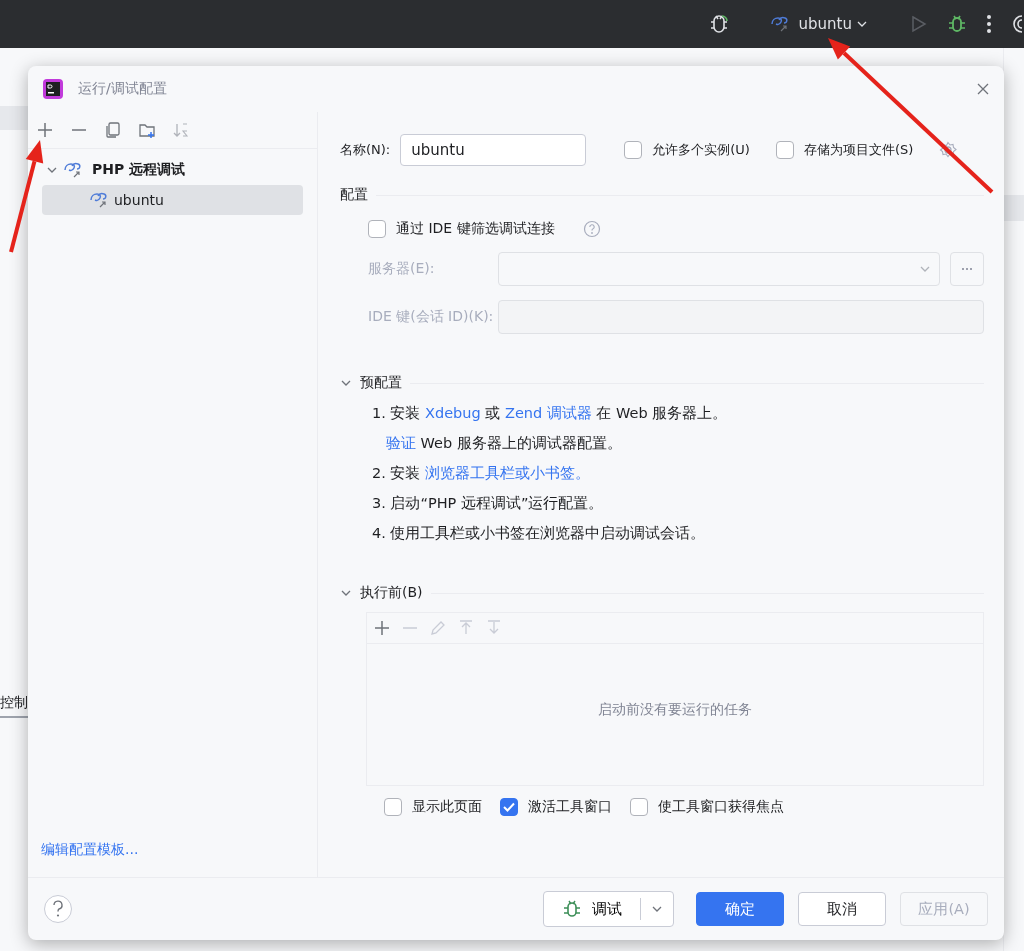  What do you see at coordinates (453, 412) in the screenshot?
I see `link: Xdebug` at bounding box center [453, 412].